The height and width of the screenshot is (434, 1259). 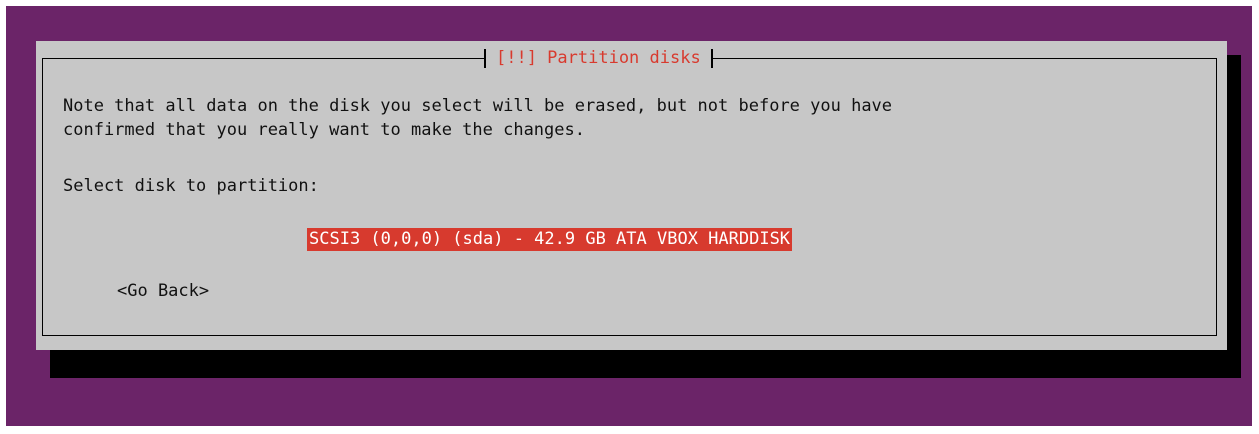 I want to click on dialog-title: [!!] Partition disks, so click(x=598, y=58).